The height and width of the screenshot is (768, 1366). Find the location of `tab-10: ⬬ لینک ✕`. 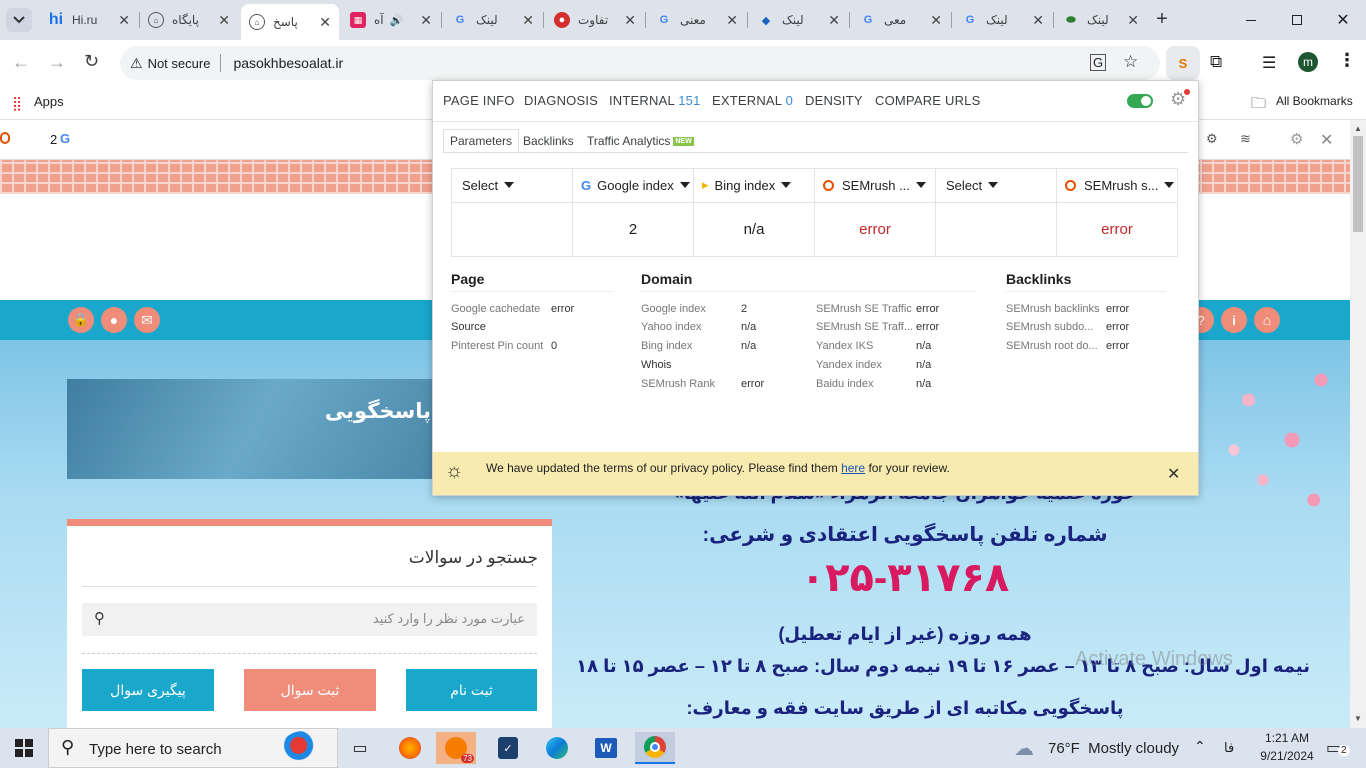

tab-10: ⬬ لینک ✕ is located at coordinates (1101, 20).